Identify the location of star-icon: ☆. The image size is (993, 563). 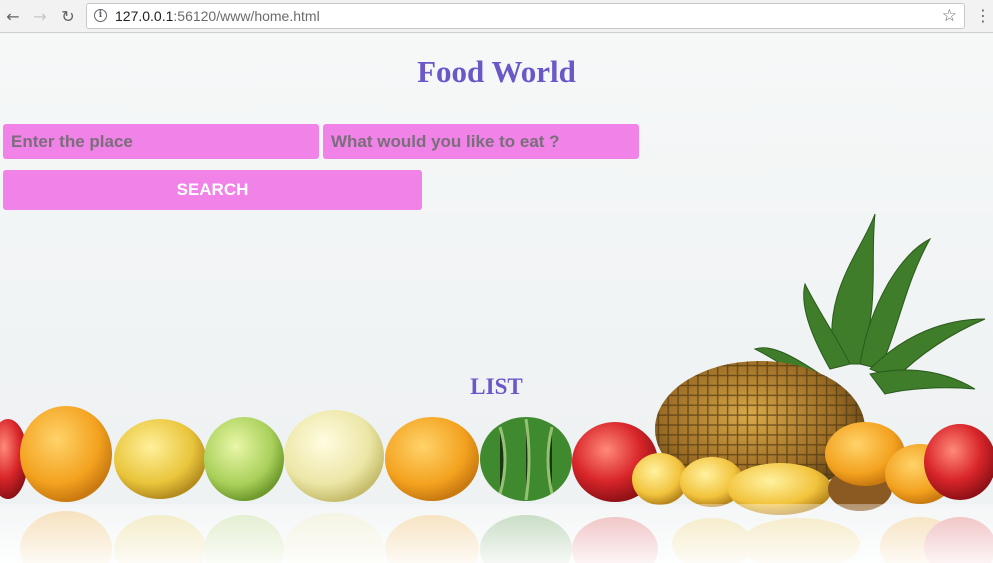
(949, 16).